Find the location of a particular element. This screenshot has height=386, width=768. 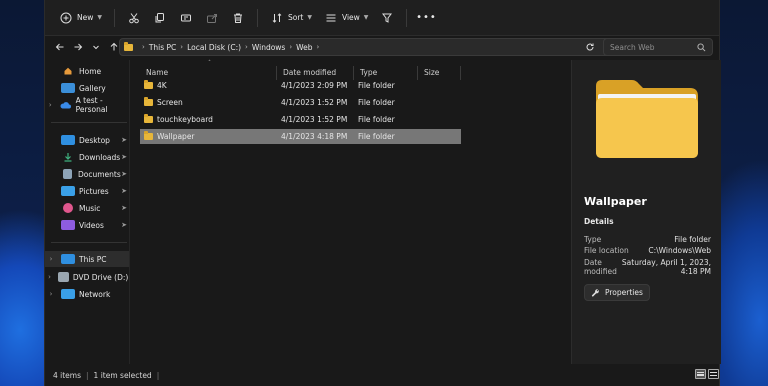

view-button: View ▼ is located at coordinates (346, 18).